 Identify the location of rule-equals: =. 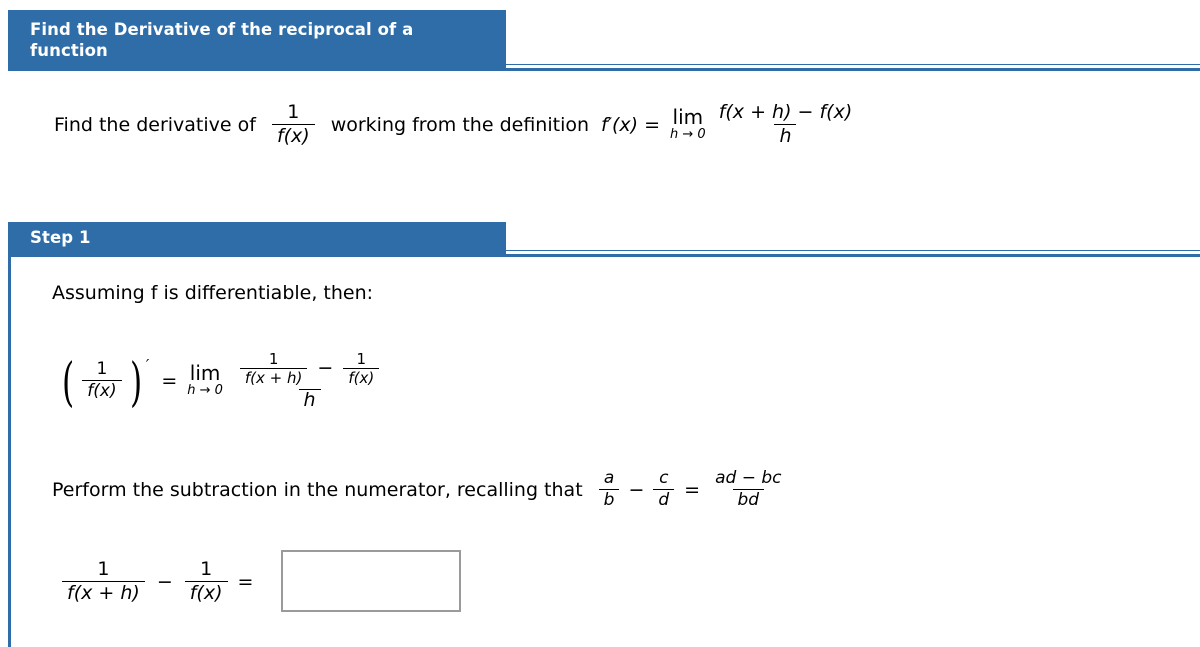
(692, 489).